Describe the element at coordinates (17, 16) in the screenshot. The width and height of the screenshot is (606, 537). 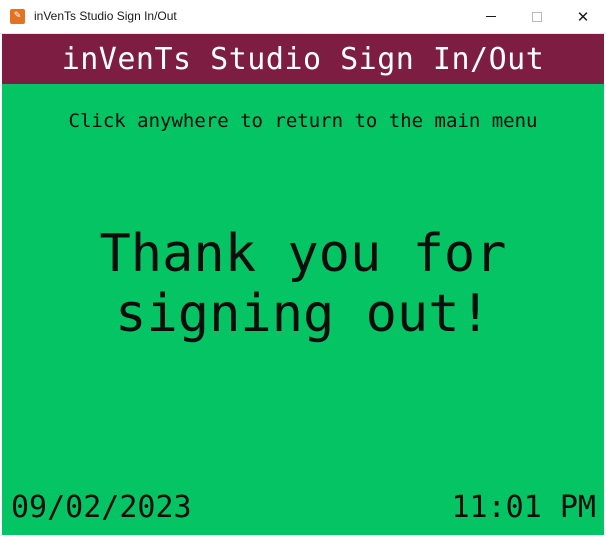
I see `app-logo-icon: ✎` at that location.